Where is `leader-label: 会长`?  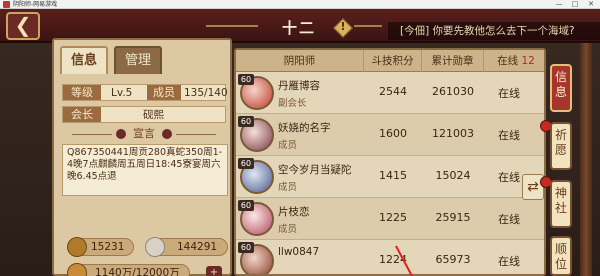
leader-label: 会长 is located at coordinates (82, 114).